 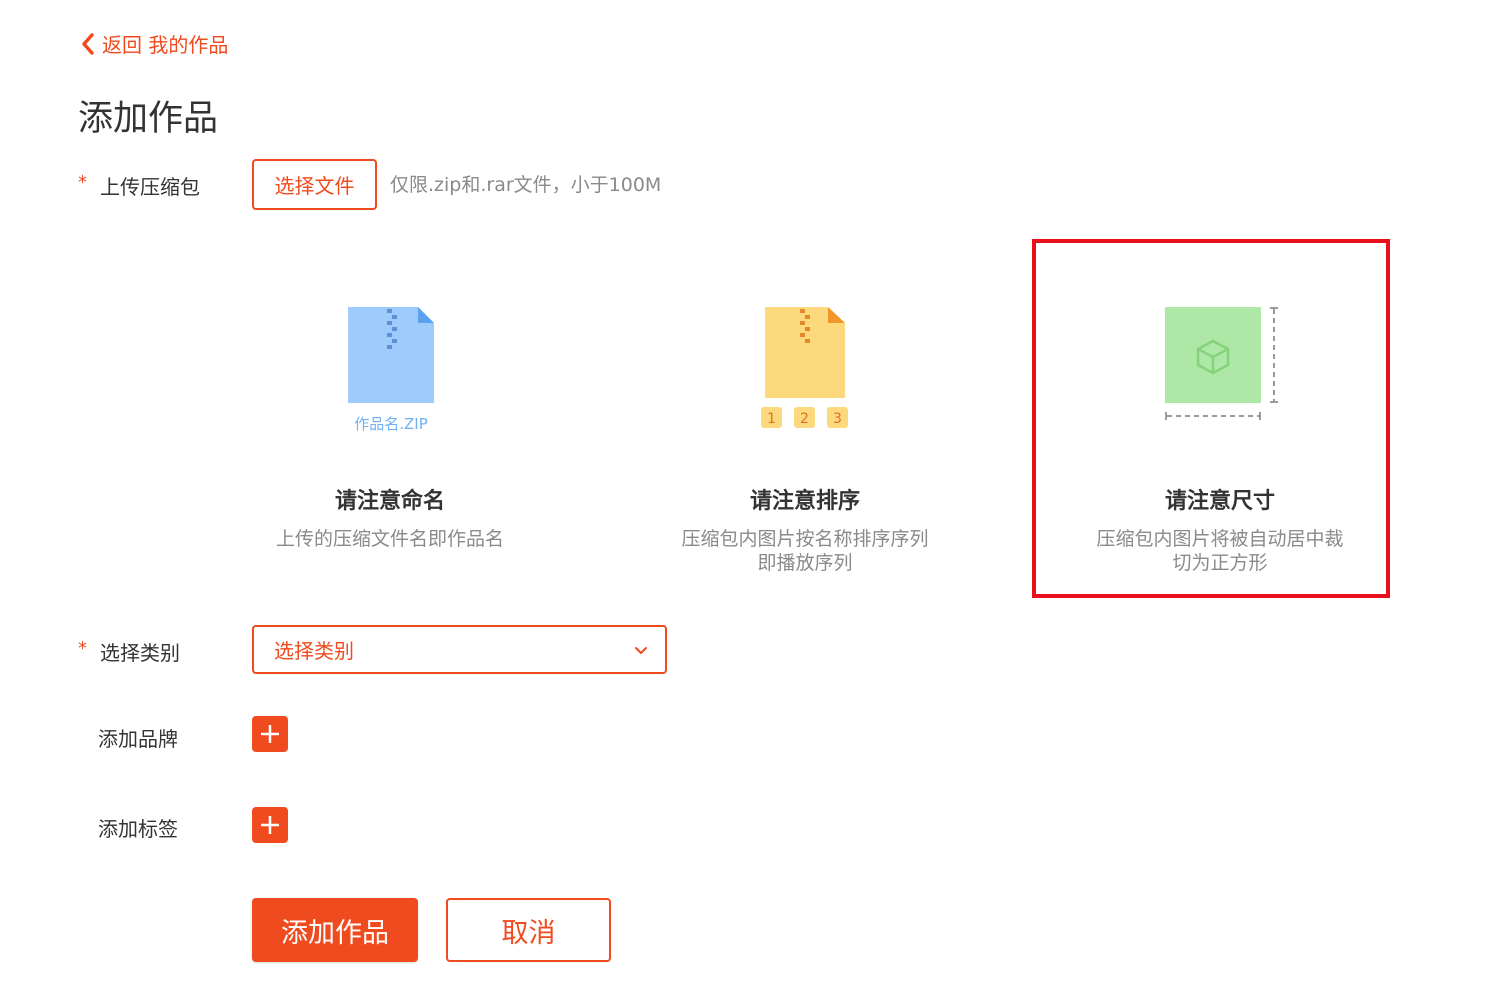 I want to click on sequence-number: 1, so click(x=771, y=419).